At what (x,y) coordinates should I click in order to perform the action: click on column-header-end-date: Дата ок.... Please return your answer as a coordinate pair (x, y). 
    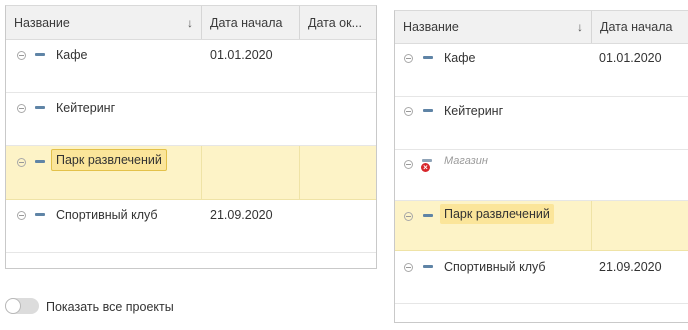
    Looking at the image, I should click on (338, 22).